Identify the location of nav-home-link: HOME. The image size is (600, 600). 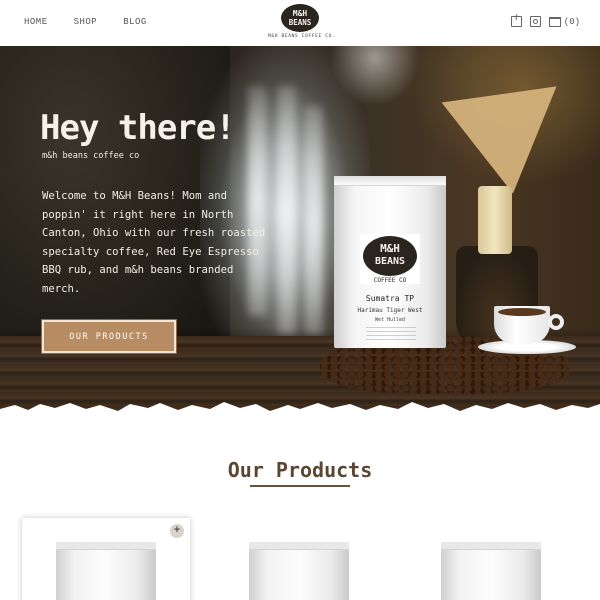
(36, 22).